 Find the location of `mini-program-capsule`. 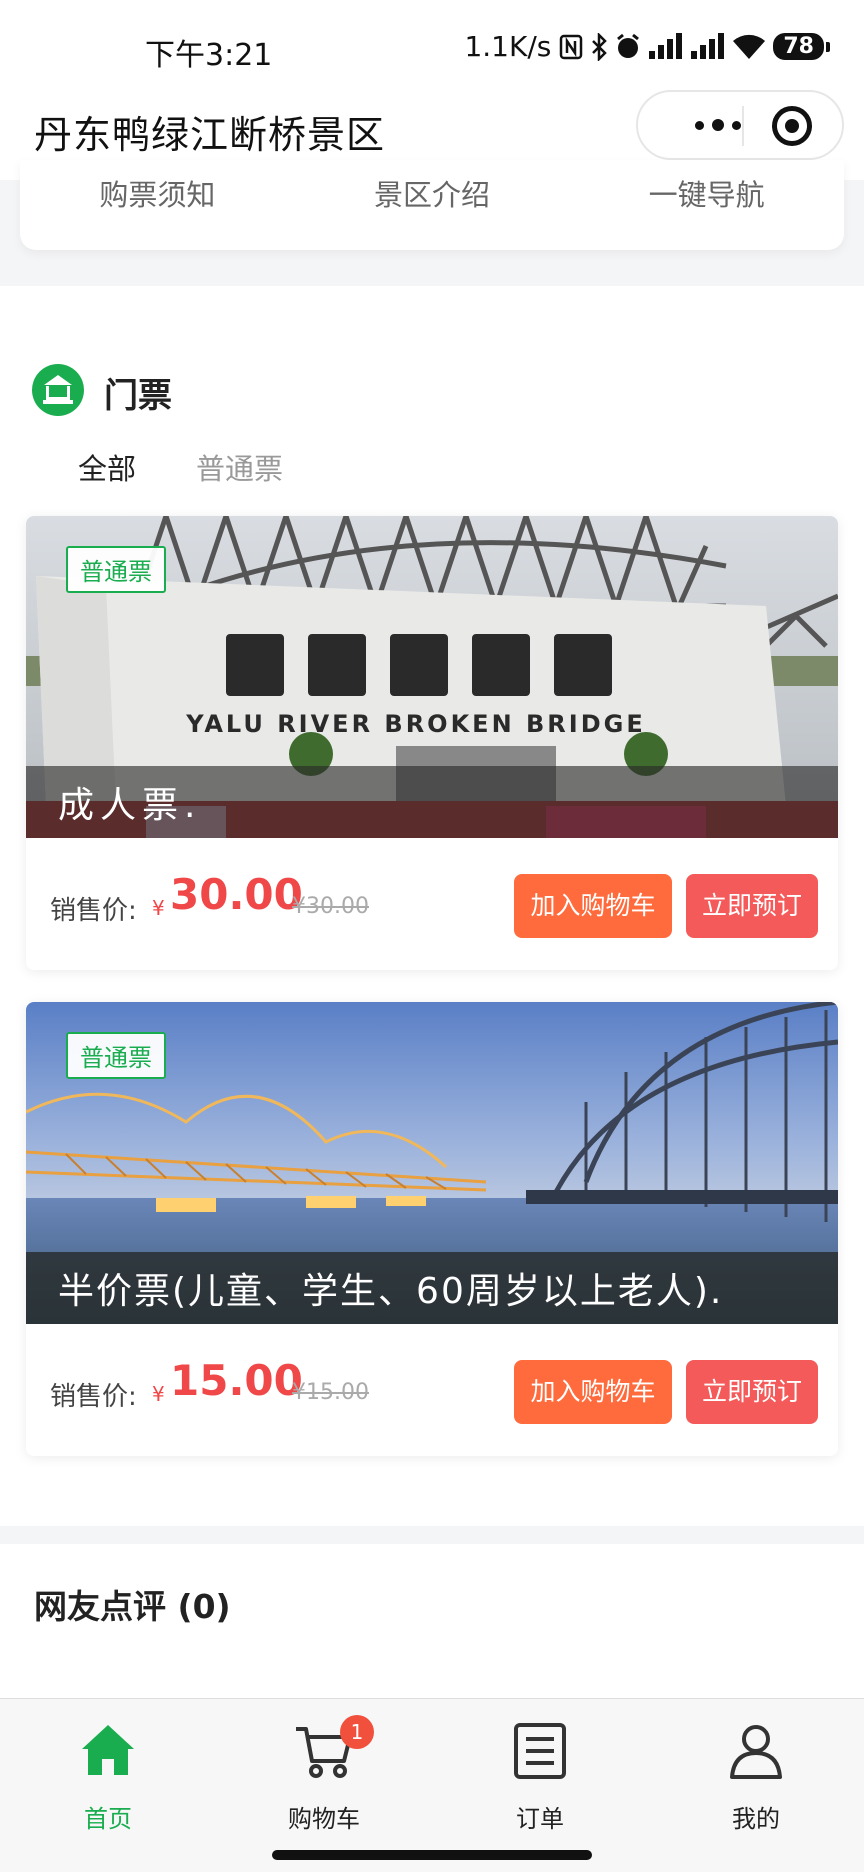

mini-program-capsule is located at coordinates (740, 125).